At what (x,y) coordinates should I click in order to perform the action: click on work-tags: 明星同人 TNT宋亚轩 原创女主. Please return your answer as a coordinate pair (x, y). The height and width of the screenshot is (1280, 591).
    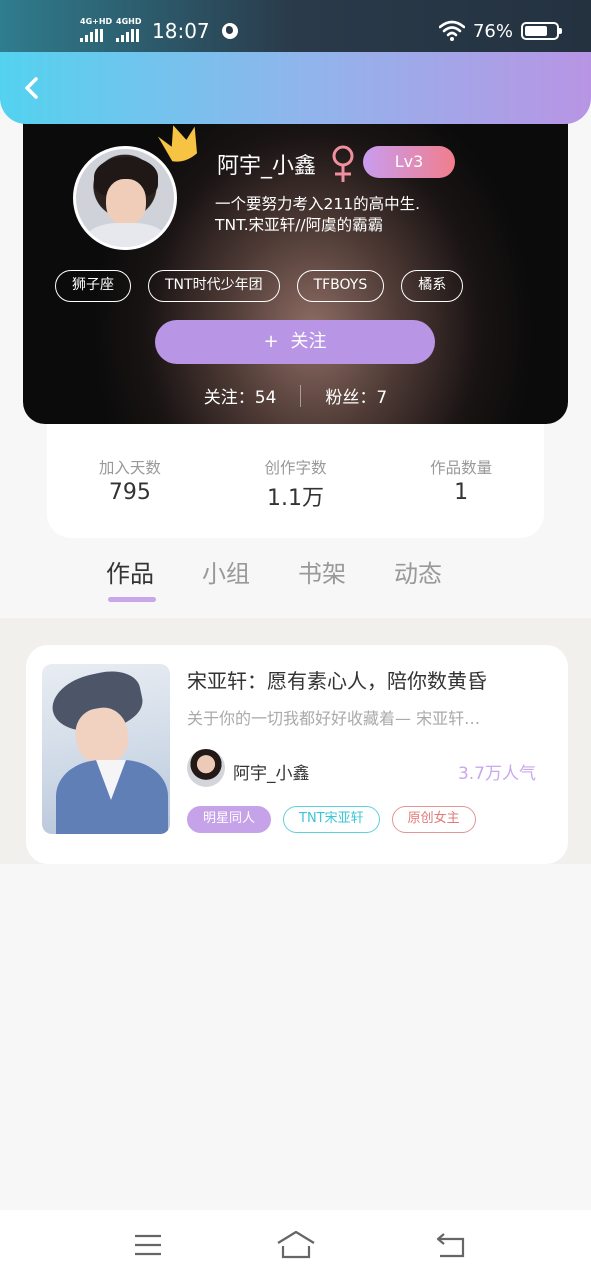
    Looking at the image, I should click on (331, 819).